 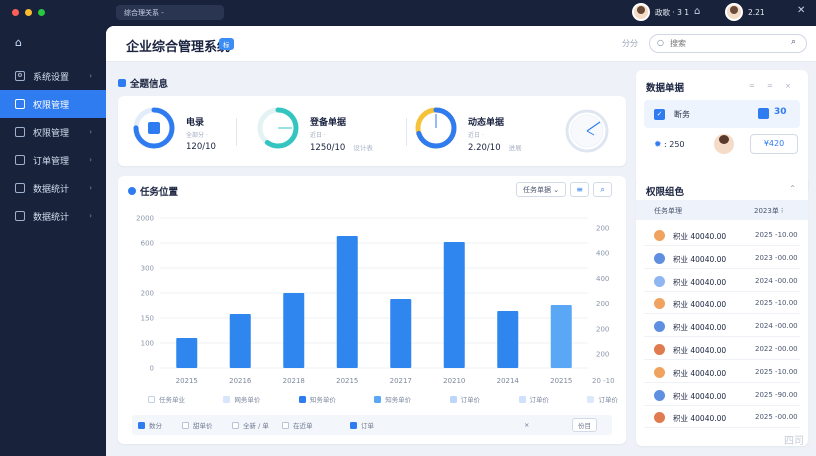 I want to click on sidebar-item-orders: 订单管理 ›, so click(x=53, y=160).